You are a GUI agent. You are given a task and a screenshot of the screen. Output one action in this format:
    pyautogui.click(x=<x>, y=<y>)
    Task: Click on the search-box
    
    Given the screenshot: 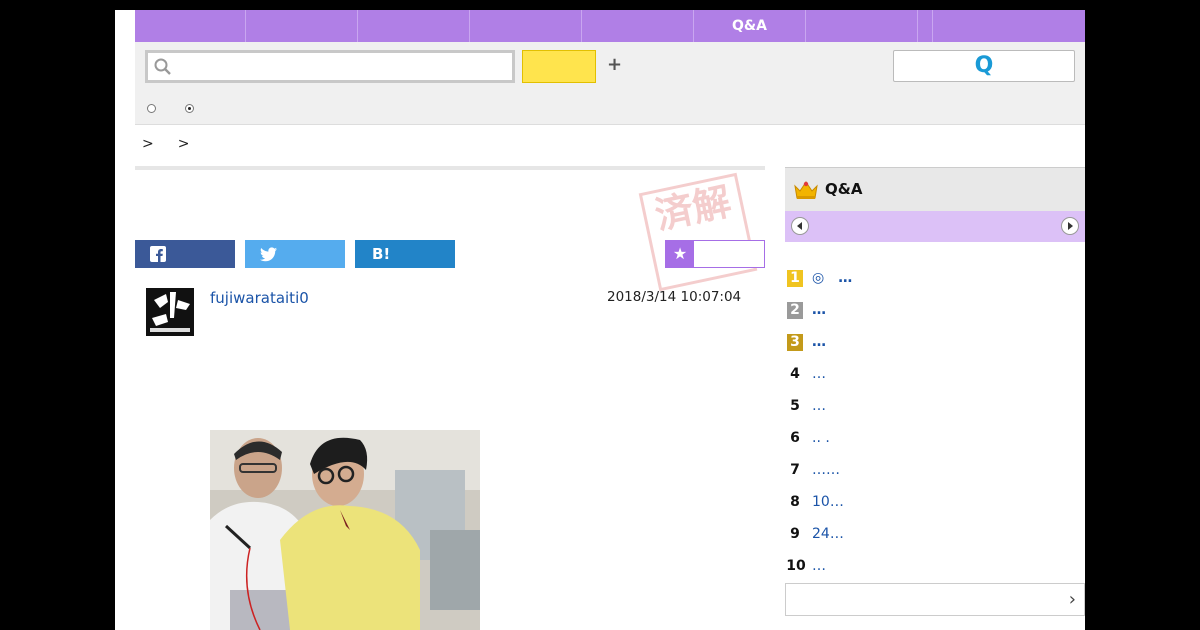 What is the action you would take?
    pyautogui.click(x=330, y=66)
    